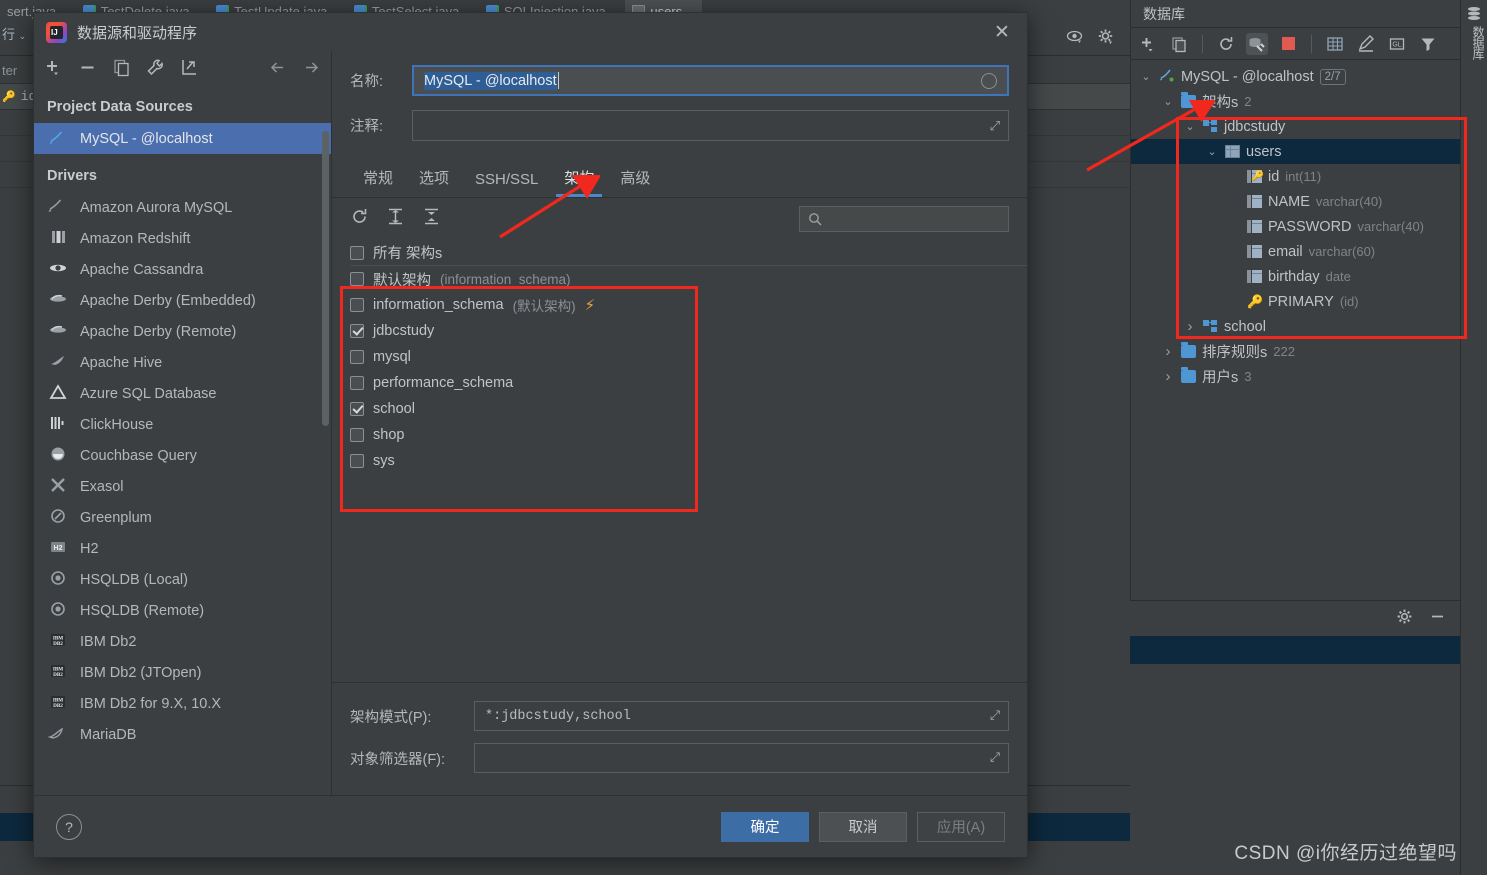  I want to click on minimize-icon, so click(1437, 619).